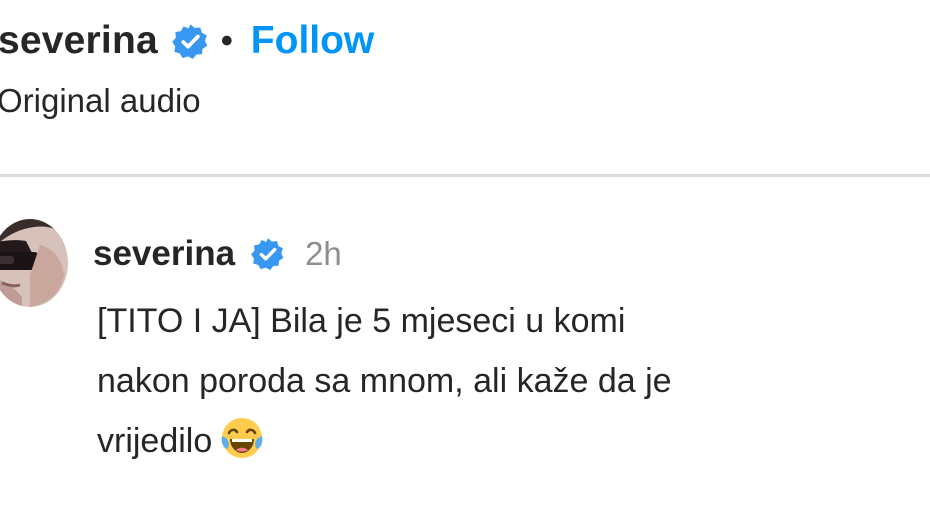 The width and height of the screenshot is (930, 525). Describe the element at coordinates (164, 254) in the screenshot. I see `comment-username-link: severina` at that location.